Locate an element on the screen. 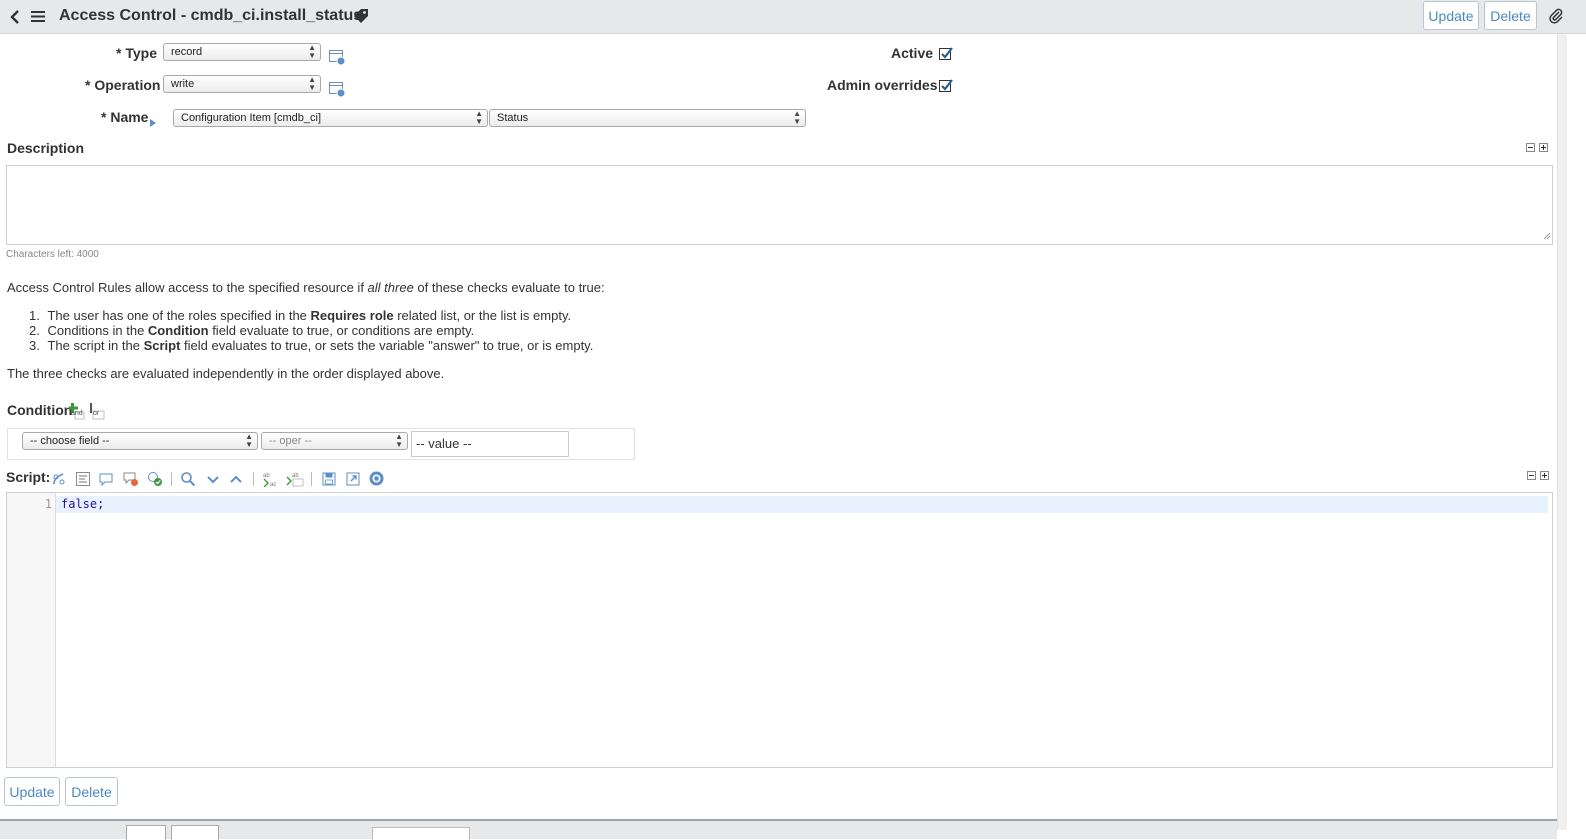  resize-handle-icon is located at coordinates (1547, 235).